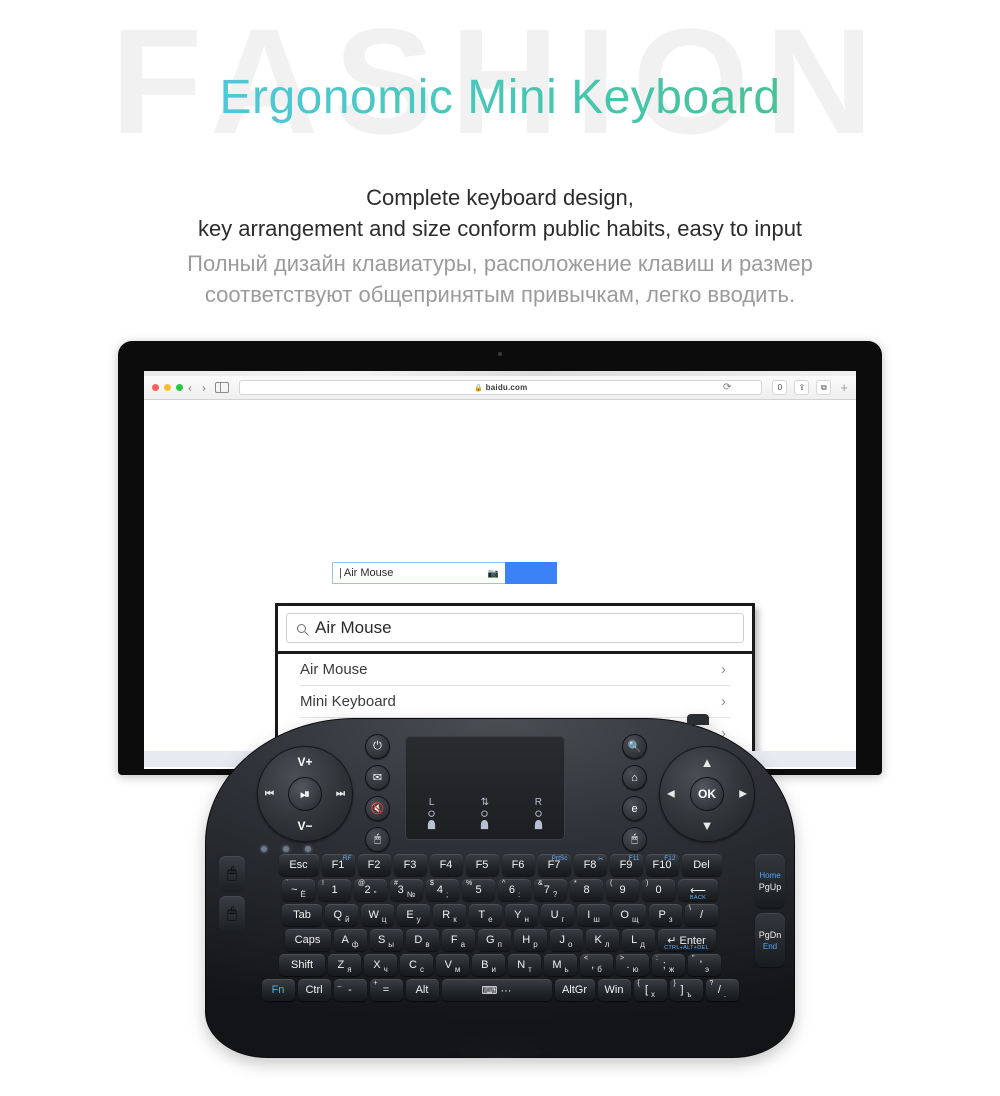 This screenshot has width=1000, height=1096. What do you see at coordinates (596, 965) in the screenshot?
I see `key-: <, б` at bounding box center [596, 965].